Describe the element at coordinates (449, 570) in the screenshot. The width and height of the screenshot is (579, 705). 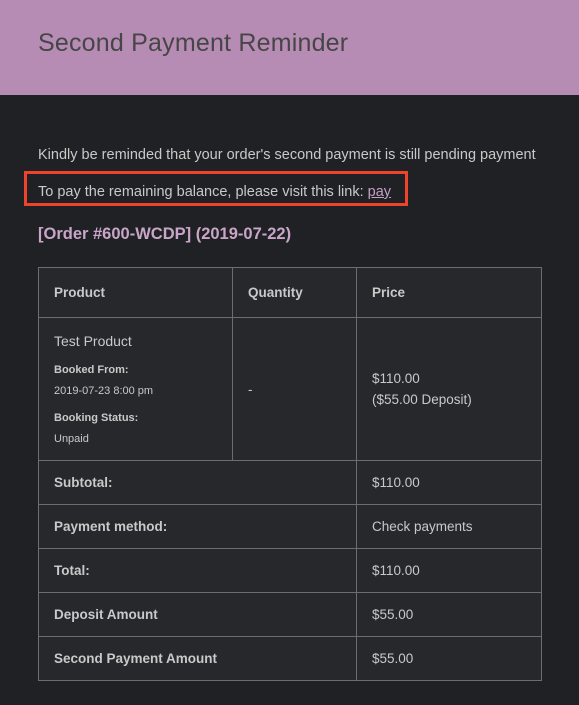
I see `summary-value-total: $110.00` at that location.